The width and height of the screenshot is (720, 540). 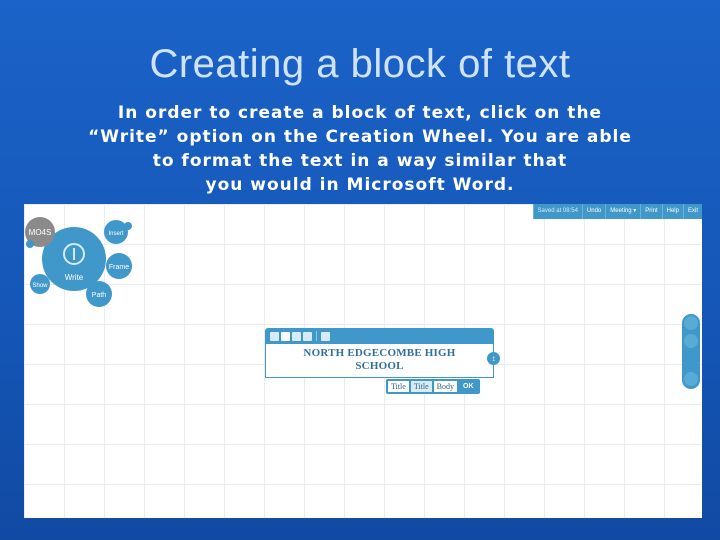 What do you see at coordinates (691, 379) in the screenshot?
I see `zoom-out-icon` at bounding box center [691, 379].